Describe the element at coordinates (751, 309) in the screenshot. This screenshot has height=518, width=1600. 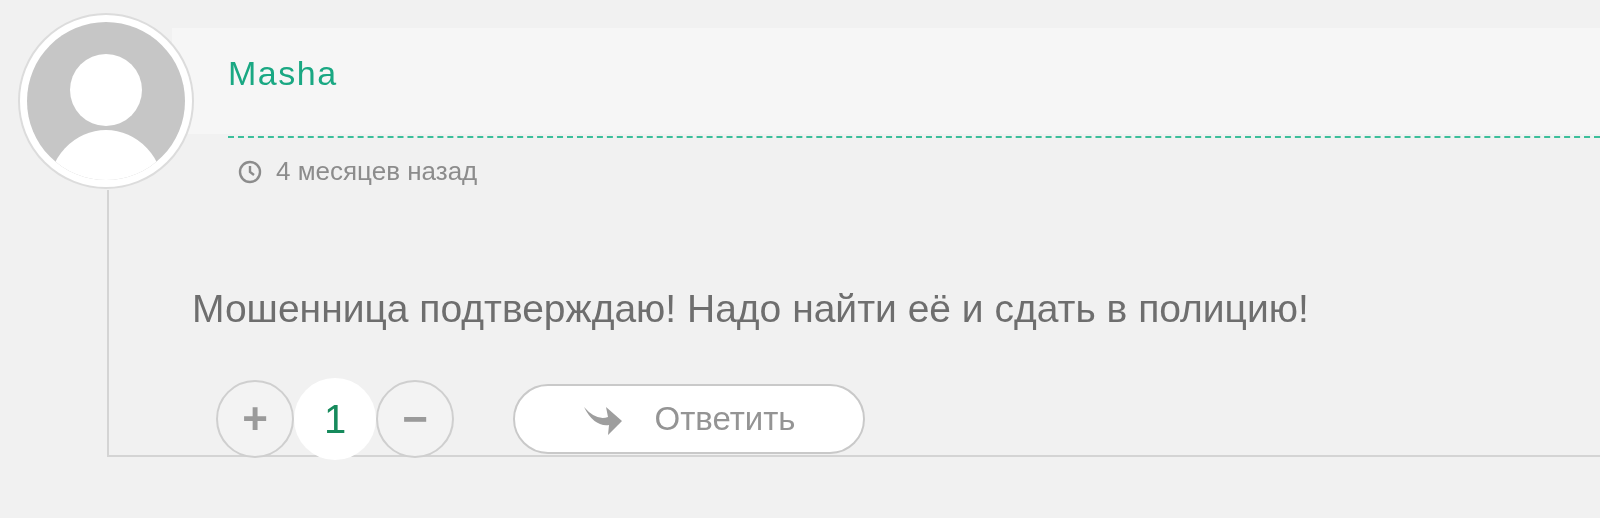
I see `comment-text: Мошенница подтверждаю! Надо найти её и сдать в полицию!` at that location.